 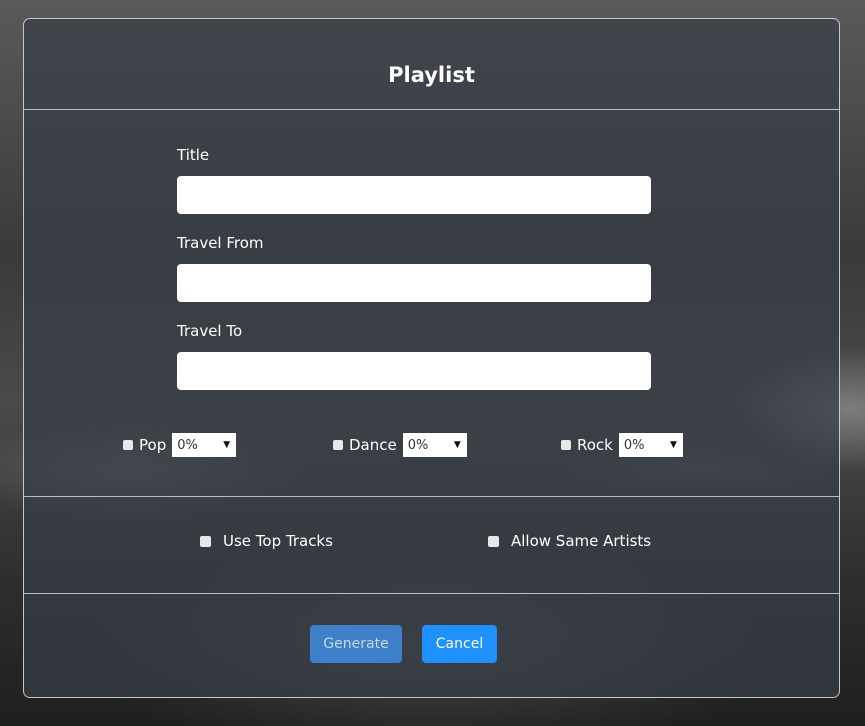 What do you see at coordinates (128, 445) in the screenshot?
I see `pop-checkbox` at bounding box center [128, 445].